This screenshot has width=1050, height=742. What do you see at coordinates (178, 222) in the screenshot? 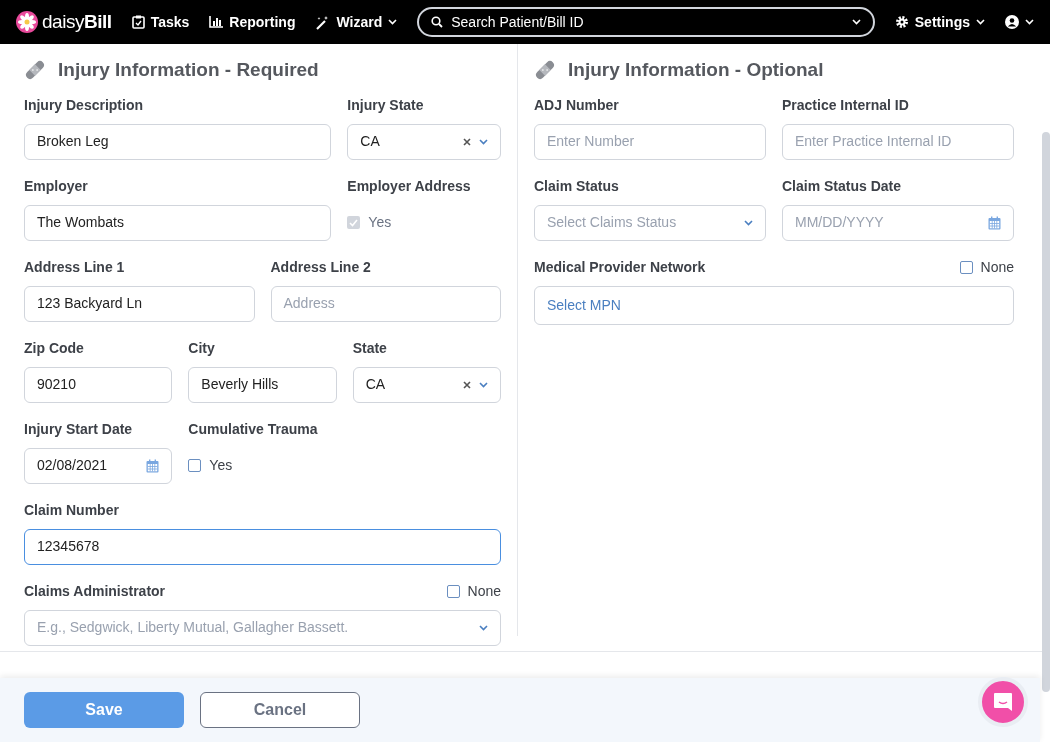
I see `input-field: The Wombats` at bounding box center [178, 222].